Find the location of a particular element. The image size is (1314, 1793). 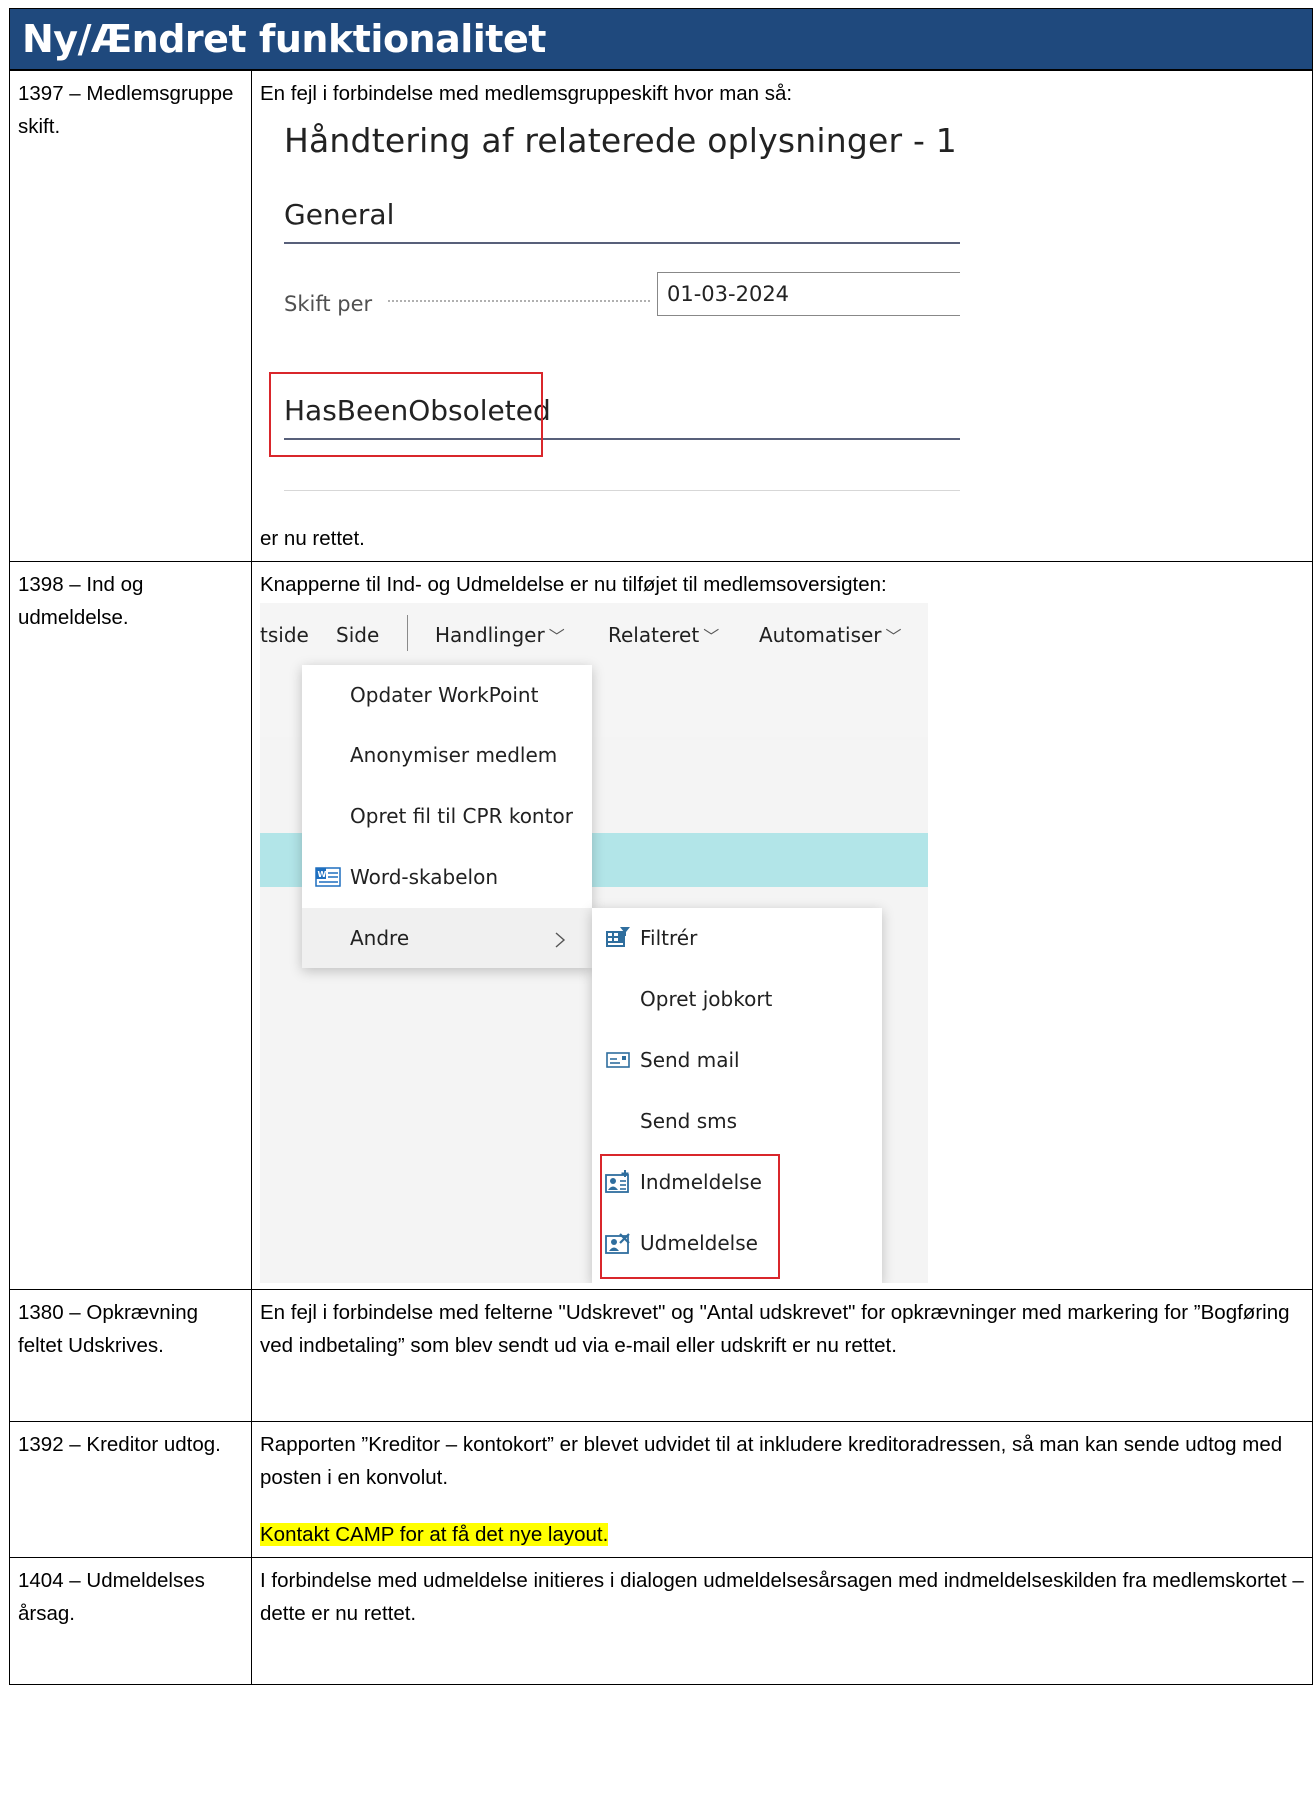

menu-item-word-template: W Word-skabelon is located at coordinates (447, 877).